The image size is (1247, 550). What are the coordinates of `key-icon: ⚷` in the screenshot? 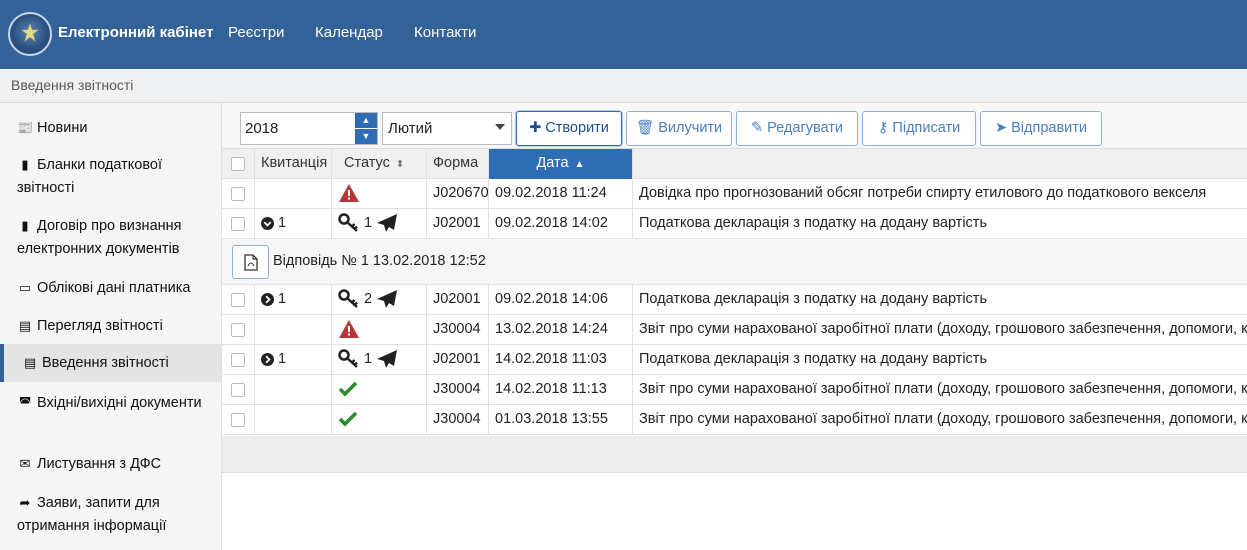 It's located at (883, 128).